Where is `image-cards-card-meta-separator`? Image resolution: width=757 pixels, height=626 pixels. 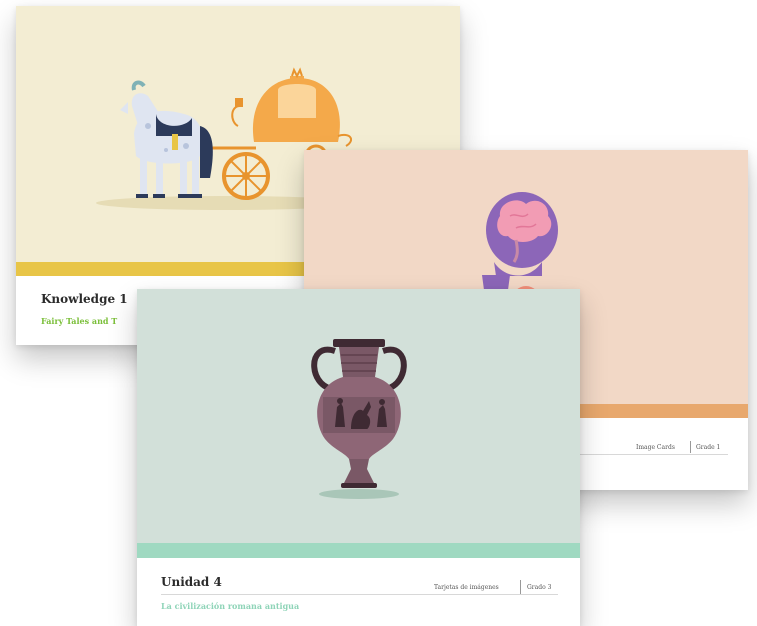 image-cards-card-meta-separator is located at coordinates (690, 447).